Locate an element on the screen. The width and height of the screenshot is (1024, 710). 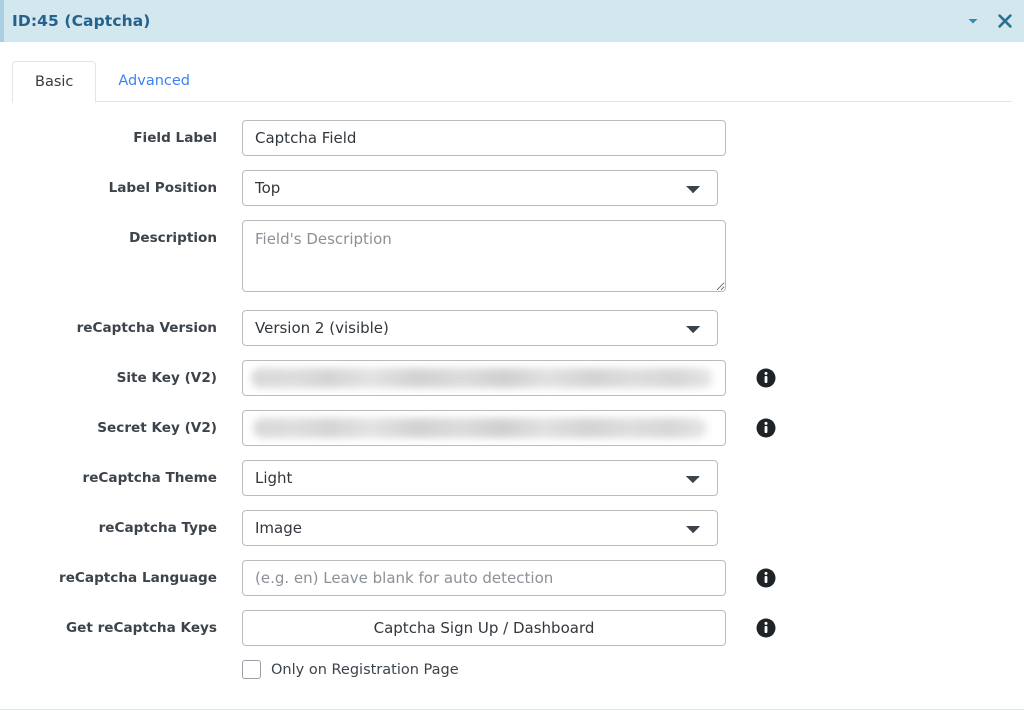
recaptcha-version-label: reCaptcha Version is located at coordinates (146, 328).